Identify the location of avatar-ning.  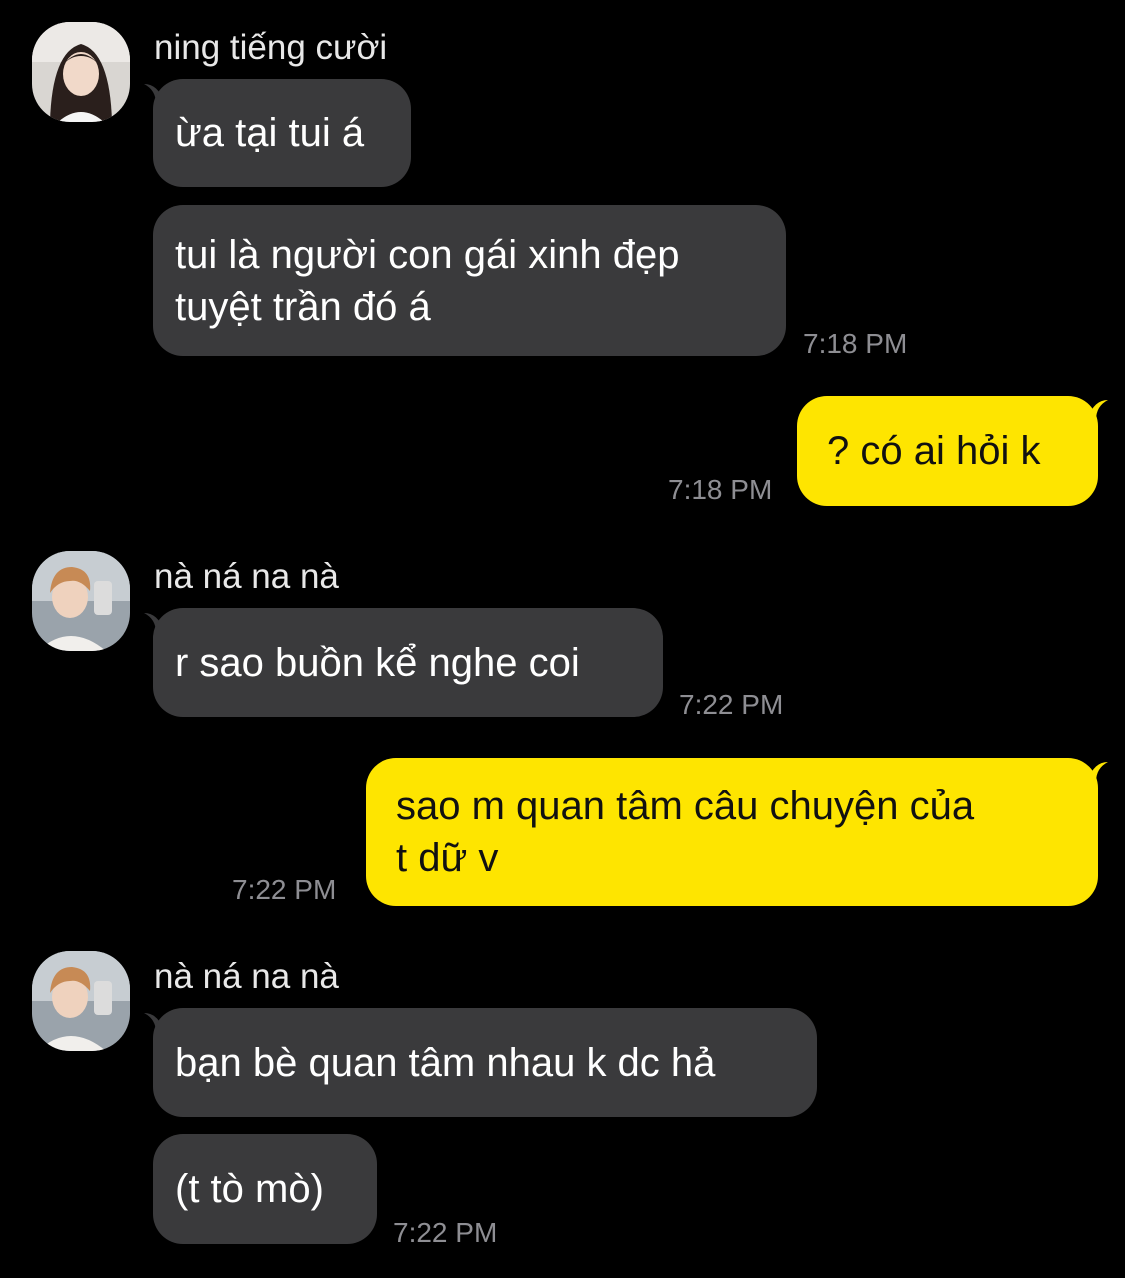
(81, 72).